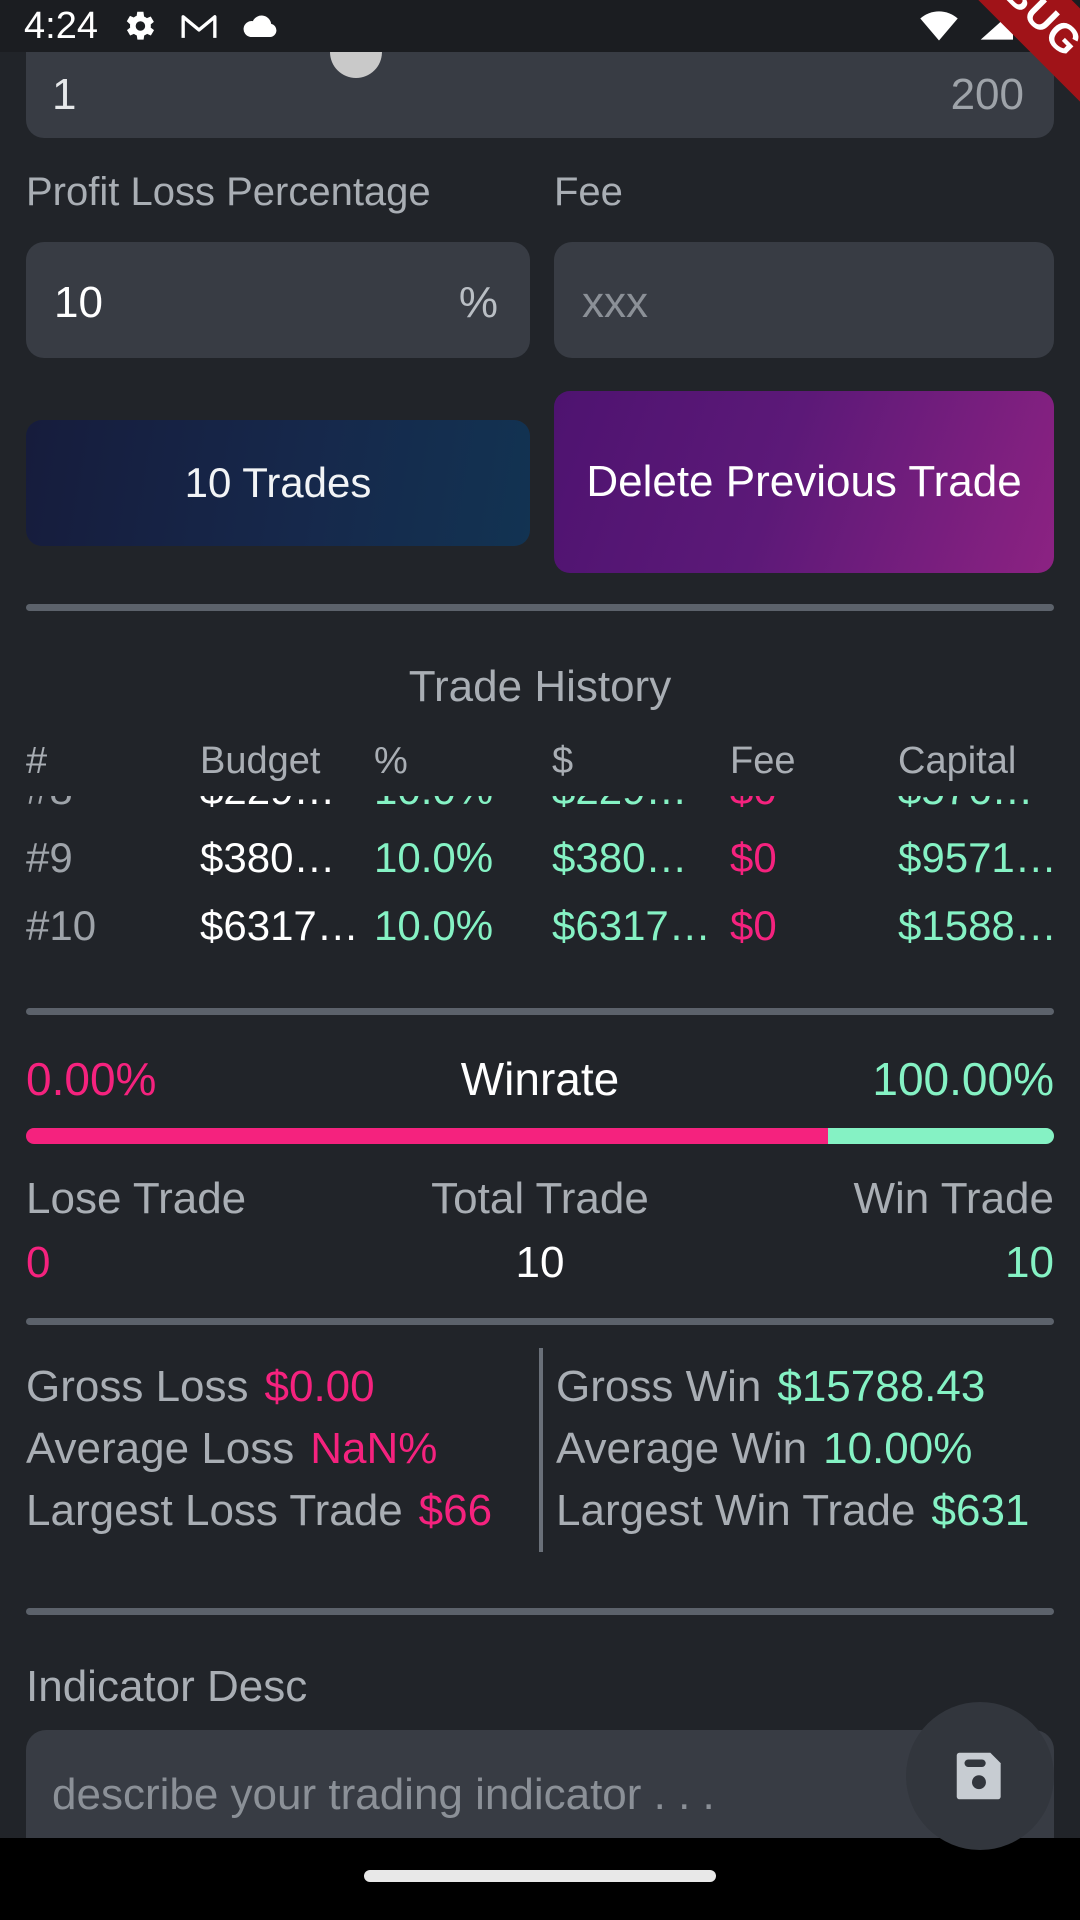 This screenshot has height=1920, width=1080. What do you see at coordinates (49, 857) in the screenshot?
I see `row-number: #9` at bounding box center [49, 857].